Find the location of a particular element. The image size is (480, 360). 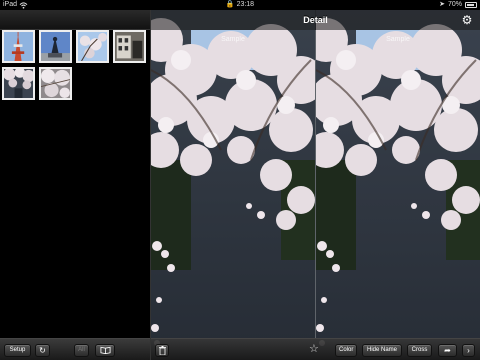

detail-title: Detail is located at coordinates (315, 20).